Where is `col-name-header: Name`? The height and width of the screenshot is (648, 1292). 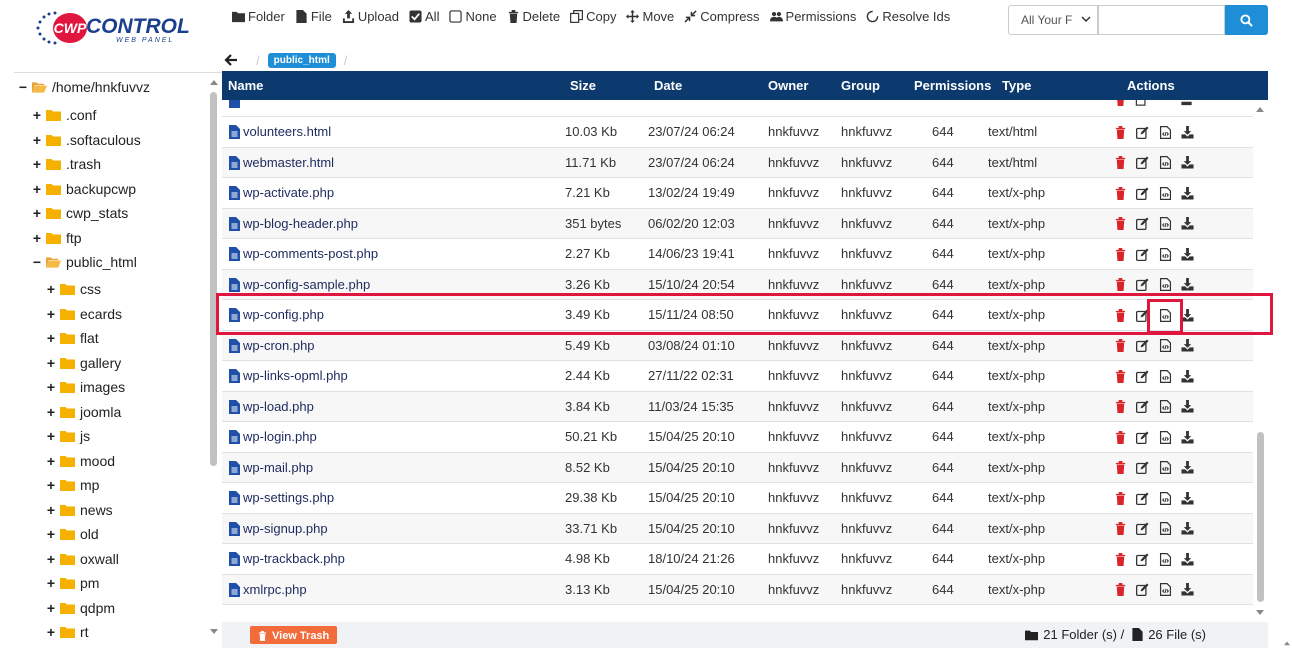 col-name-header: Name is located at coordinates (245, 85).